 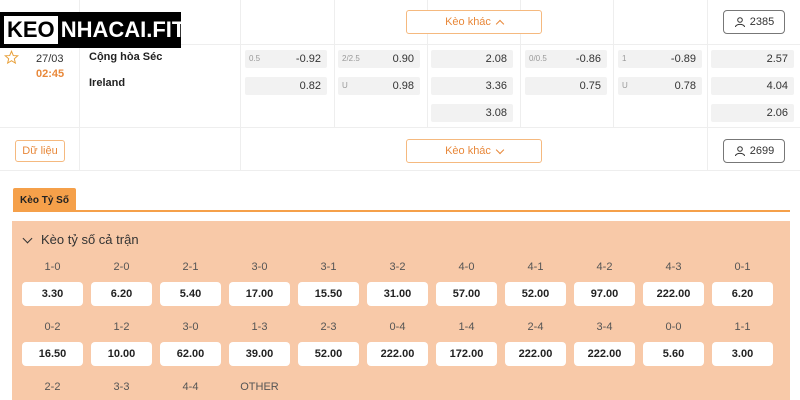 I want to click on score-label: 3-3, so click(x=121, y=387).